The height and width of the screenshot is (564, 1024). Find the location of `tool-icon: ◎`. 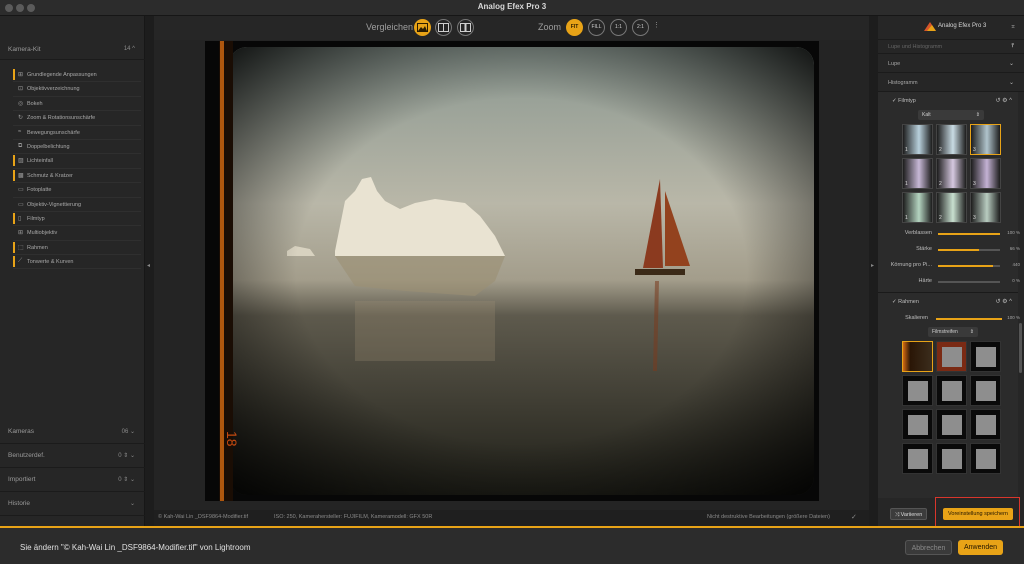

tool-icon: ◎ is located at coordinates (21, 103).